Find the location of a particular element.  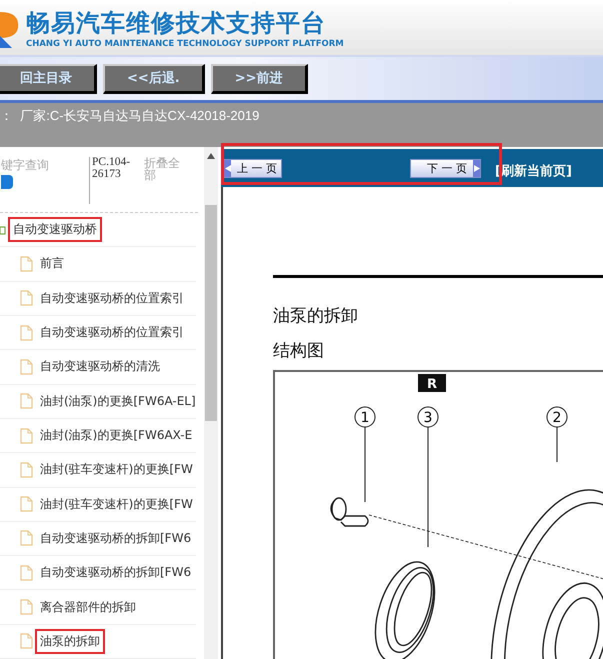

nav-button: >>前进 is located at coordinates (259, 79).